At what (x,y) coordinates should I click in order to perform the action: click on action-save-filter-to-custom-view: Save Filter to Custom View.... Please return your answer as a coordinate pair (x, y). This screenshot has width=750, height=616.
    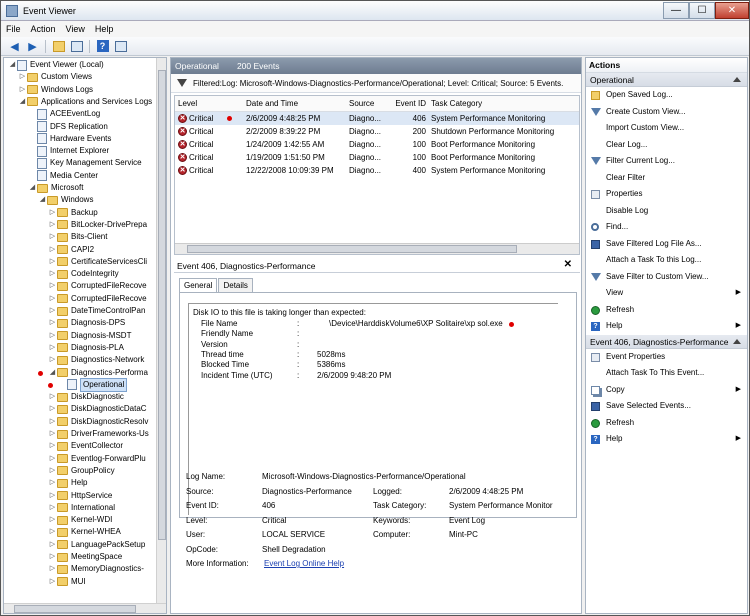
    Looking at the image, I should click on (666, 277).